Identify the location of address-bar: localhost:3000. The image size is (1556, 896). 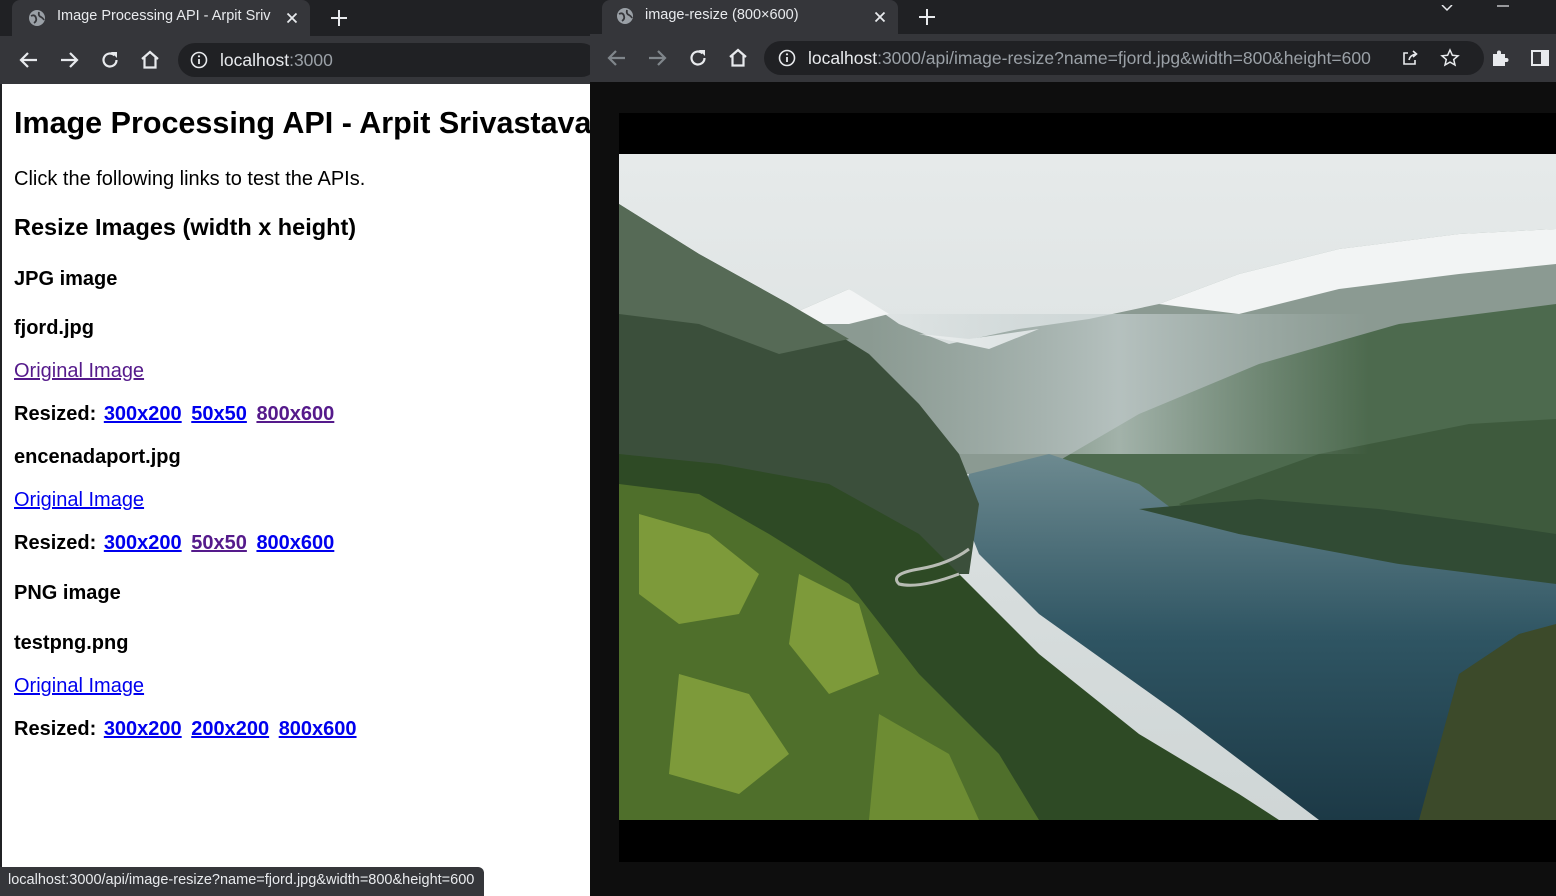
(384, 60).